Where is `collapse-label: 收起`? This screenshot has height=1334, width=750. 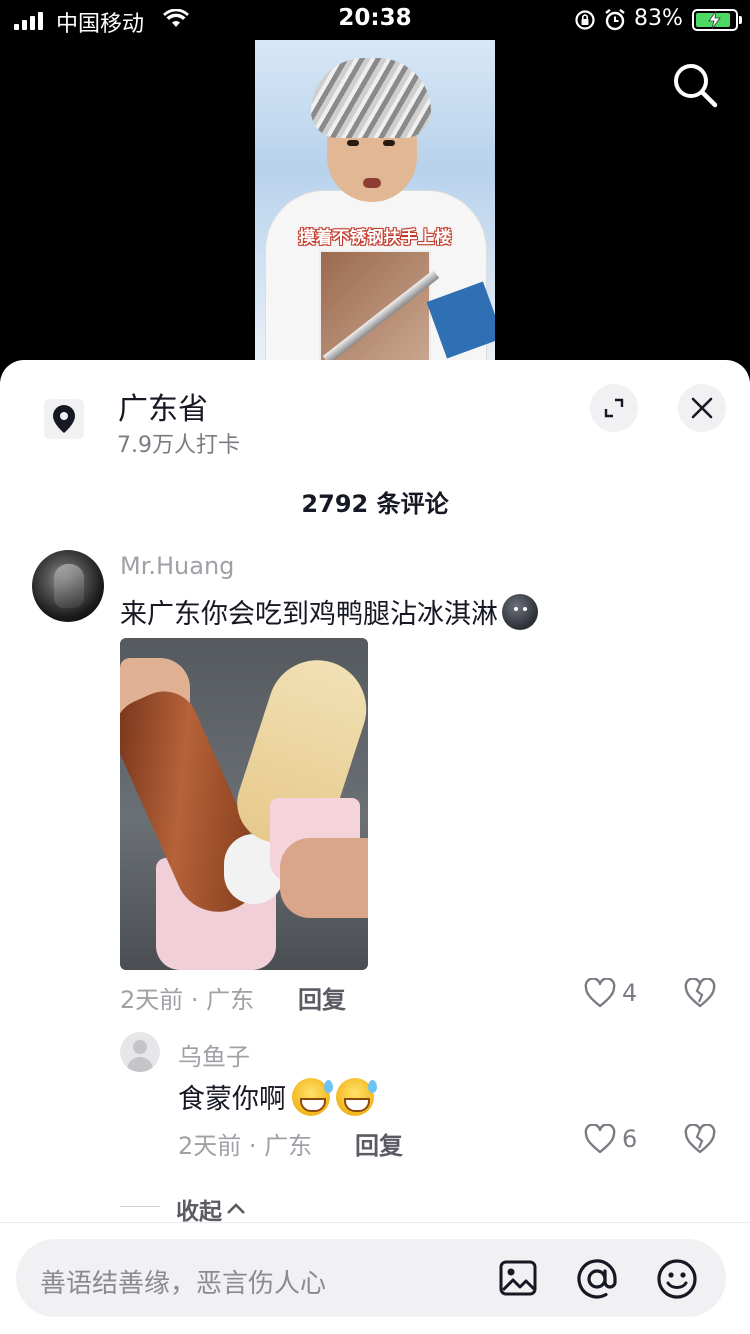 collapse-label: 收起 is located at coordinates (199, 1212).